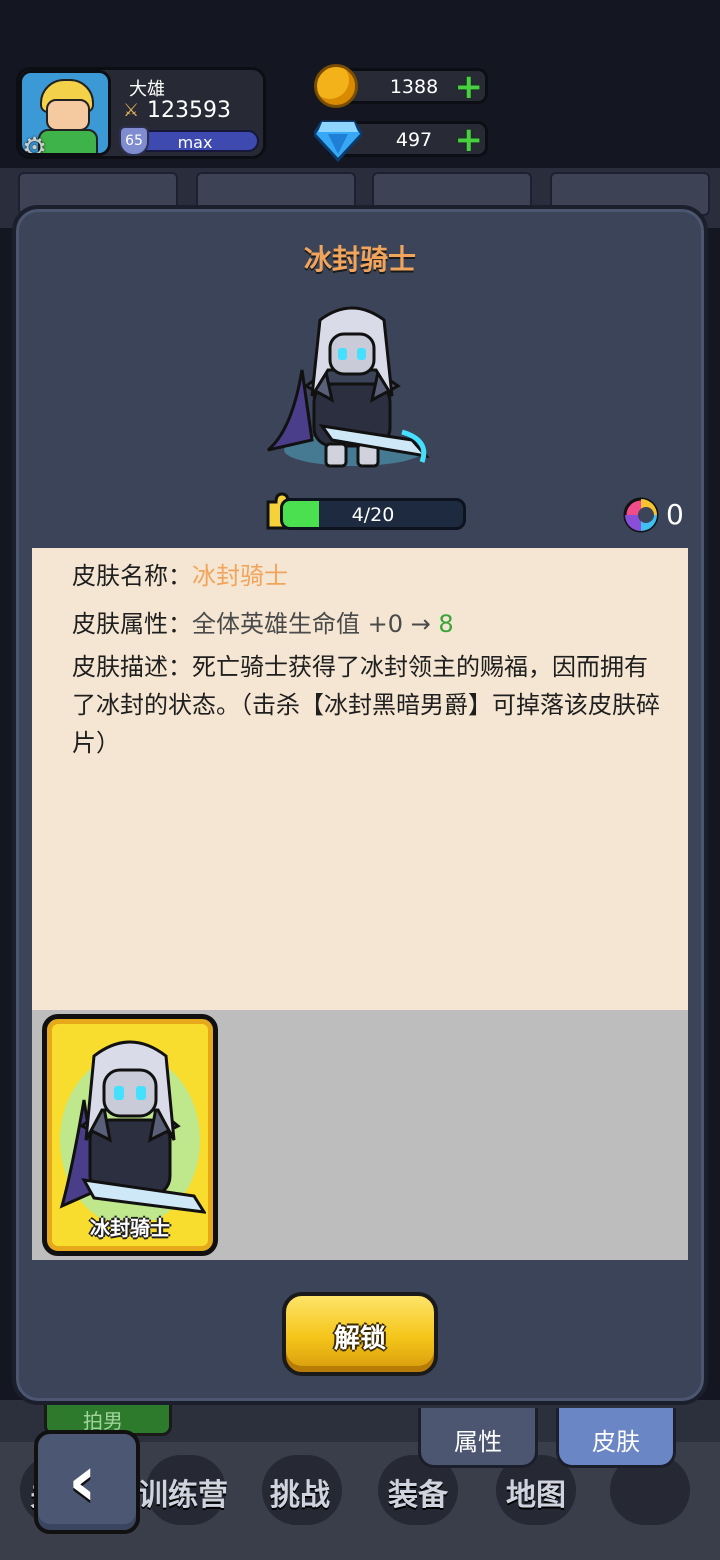 This screenshot has width=720, height=1560. I want to click on level-shield-icon: 65, so click(134, 141).